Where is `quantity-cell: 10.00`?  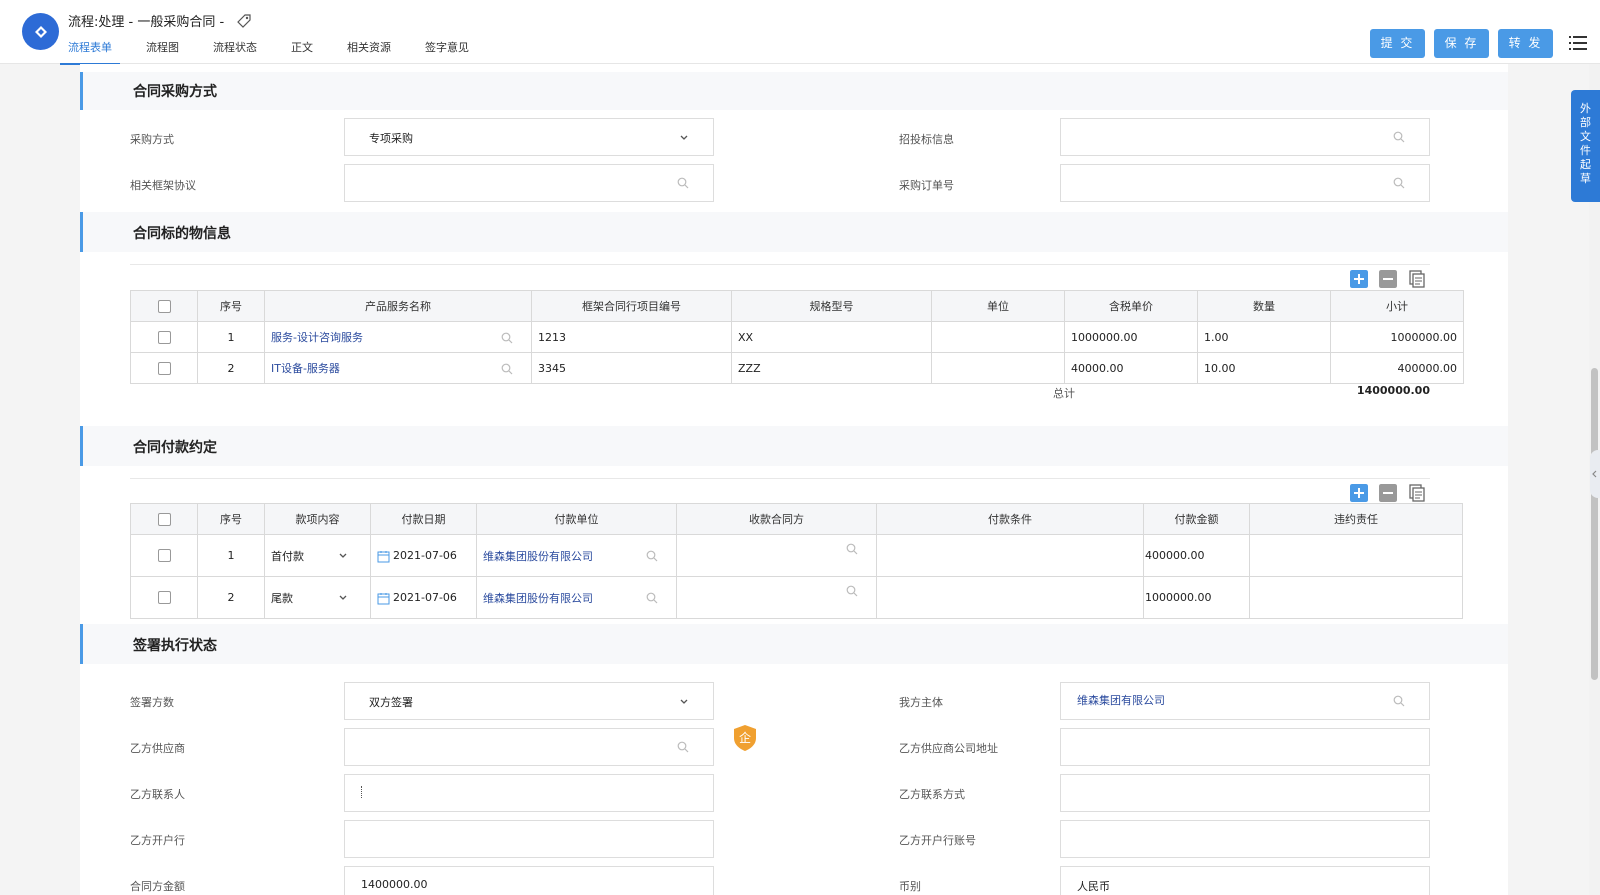 quantity-cell: 10.00 is located at coordinates (1264, 368).